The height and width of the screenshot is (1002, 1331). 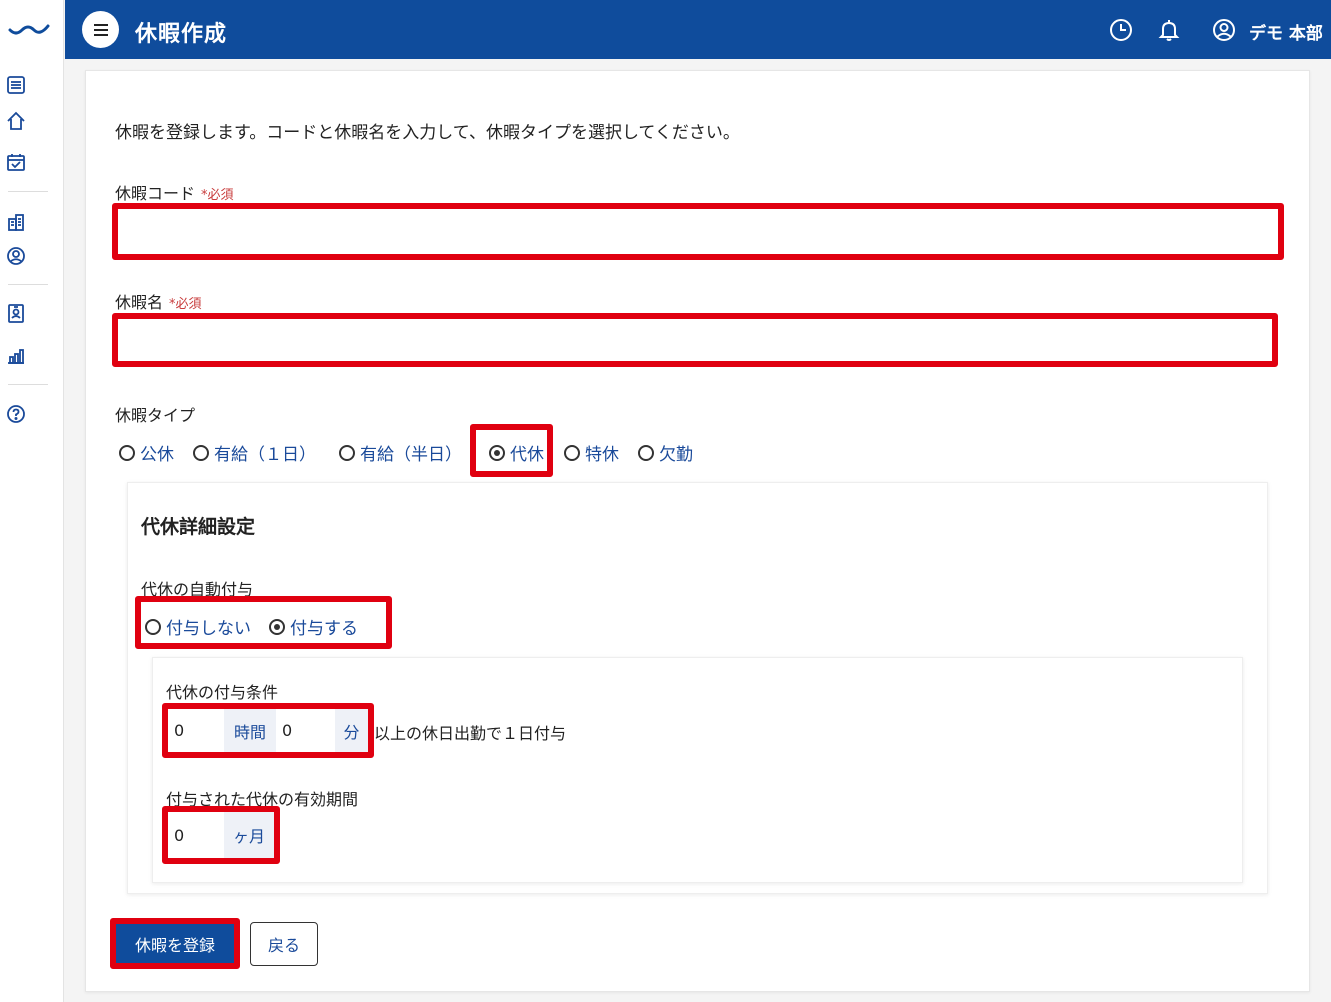 What do you see at coordinates (400, 452) in the screenshot?
I see `radio-type-yukyu-half: 有給（半日）` at bounding box center [400, 452].